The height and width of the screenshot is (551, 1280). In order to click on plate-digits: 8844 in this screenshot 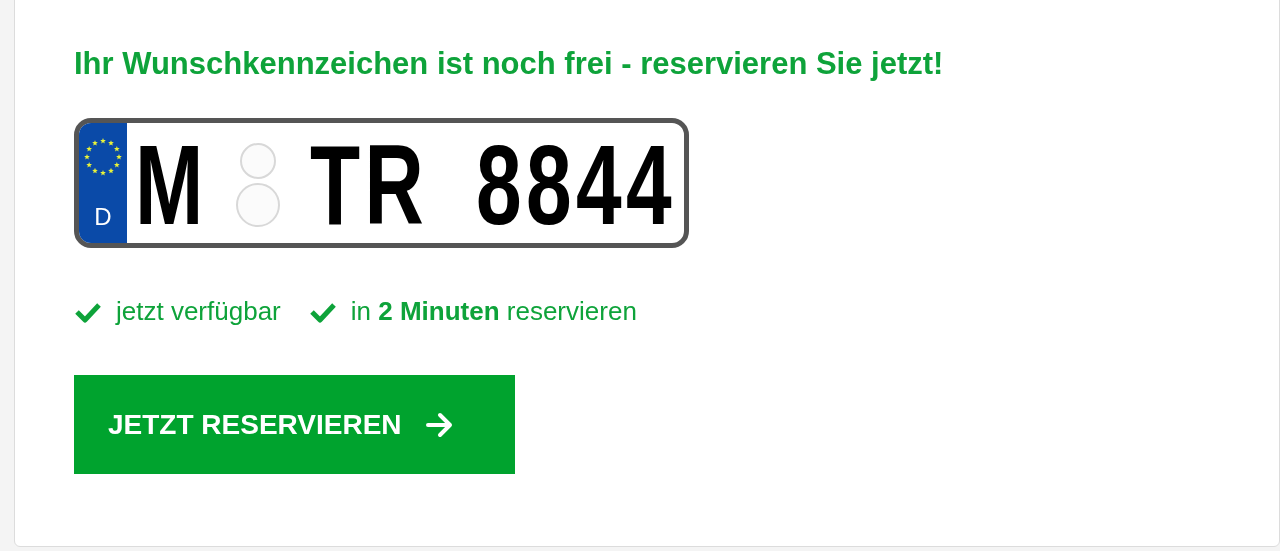, I will do `click(575, 185)`.